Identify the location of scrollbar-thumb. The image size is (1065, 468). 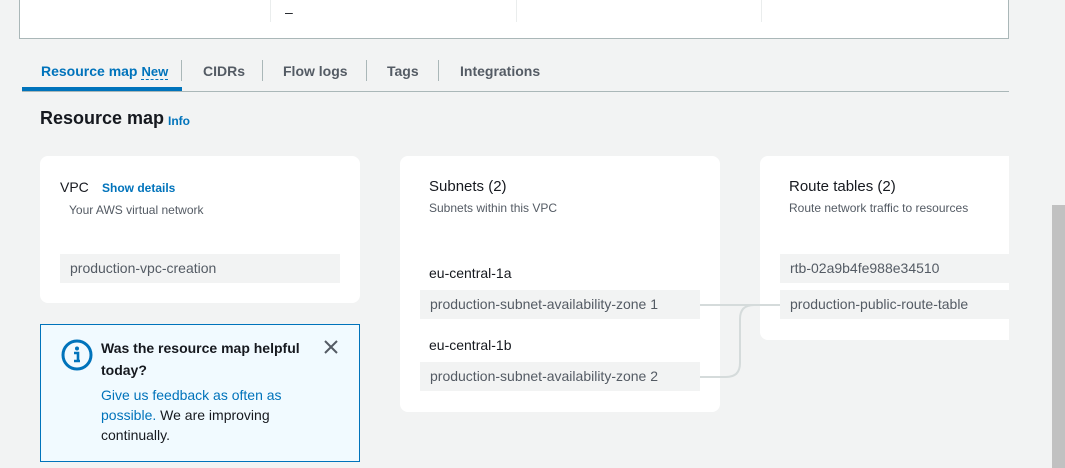
(1058, 336).